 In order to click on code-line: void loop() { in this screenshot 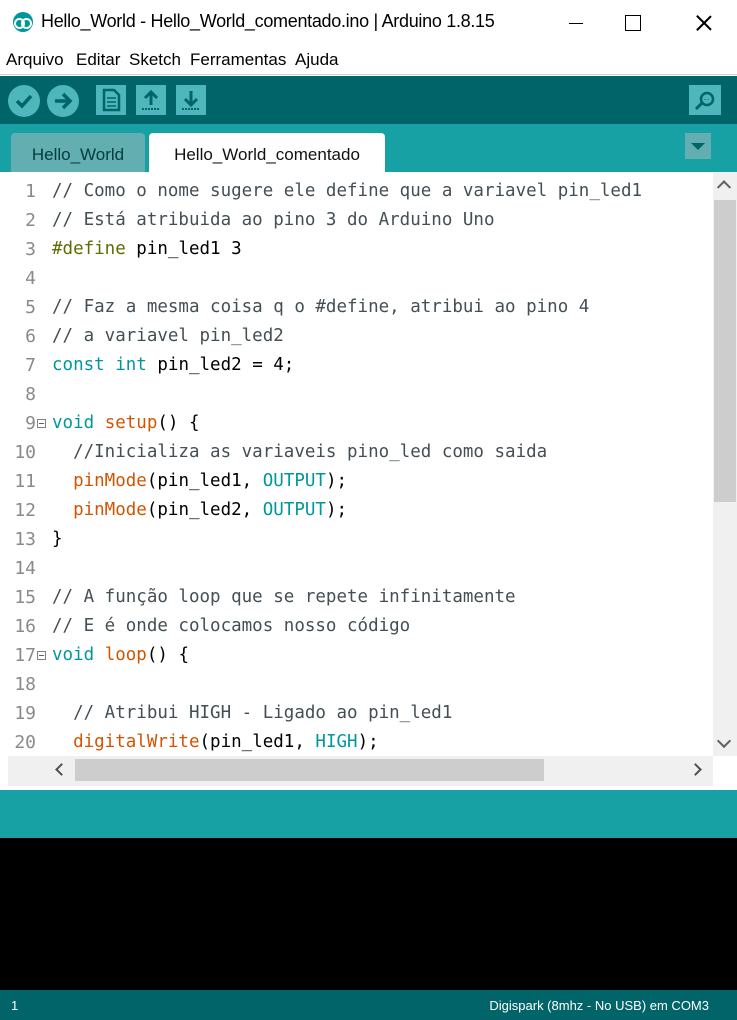, I will do `click(120, 655)`.